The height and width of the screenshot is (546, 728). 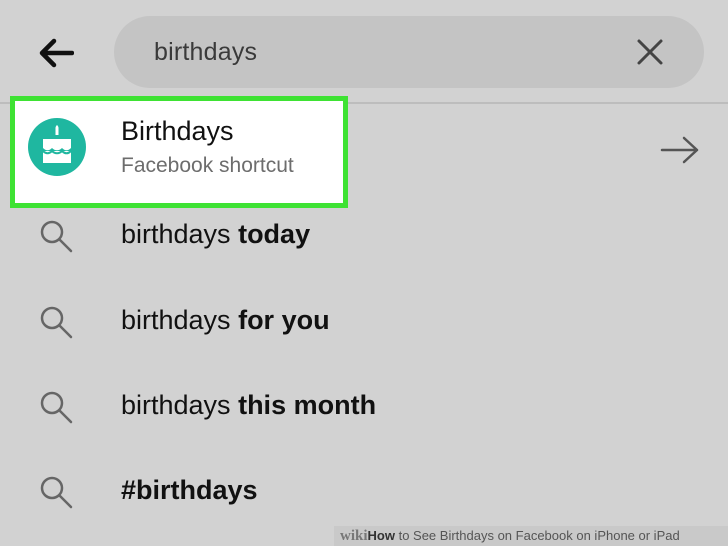 I want to click on clear-search-button, so click(x=650, y=52).